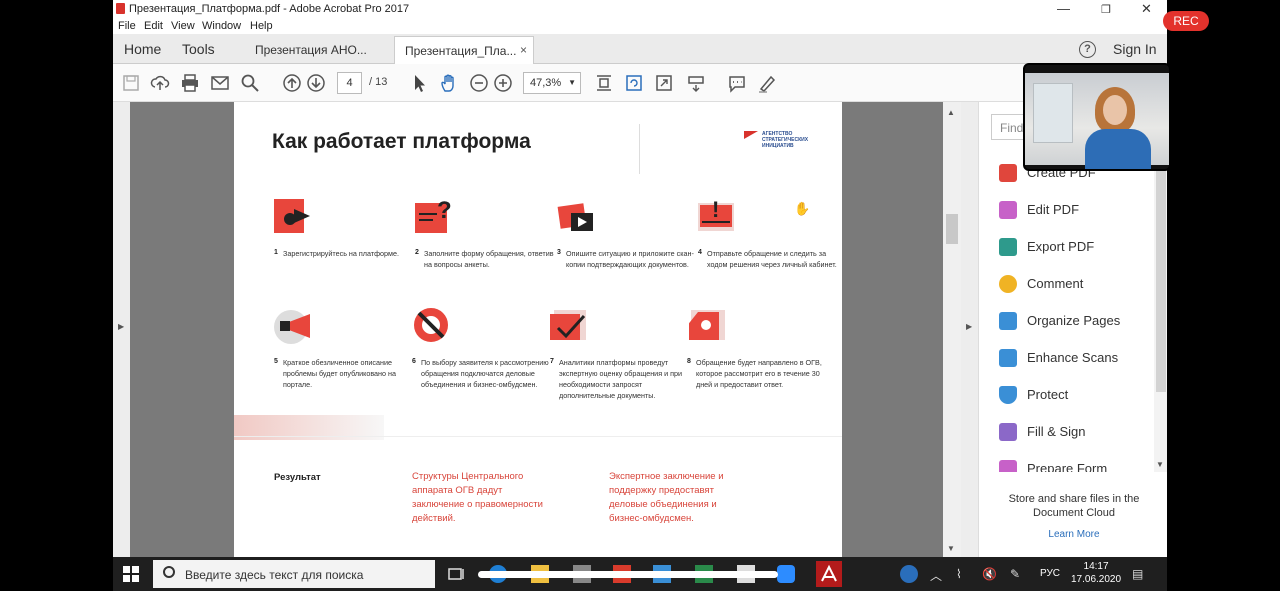 The height and width of the screenshot is (591, 1280). Describe the element at coordinates (936, 575) in the screenshot. I see `tray-chevron-icon: ︿` at that location.